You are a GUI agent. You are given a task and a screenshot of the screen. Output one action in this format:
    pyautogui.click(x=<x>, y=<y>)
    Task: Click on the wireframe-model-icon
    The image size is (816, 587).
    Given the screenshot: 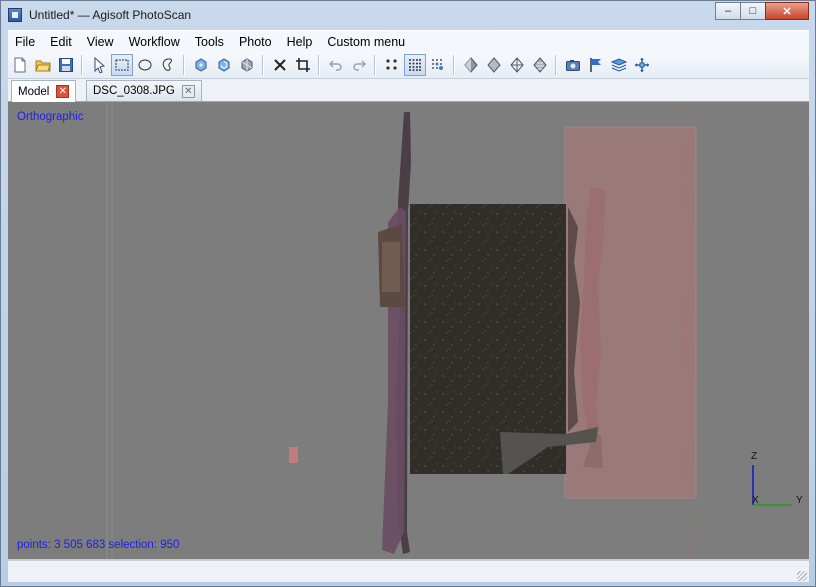 What is the action you would take?
    pyautogui.click(x=517, y=65)
    